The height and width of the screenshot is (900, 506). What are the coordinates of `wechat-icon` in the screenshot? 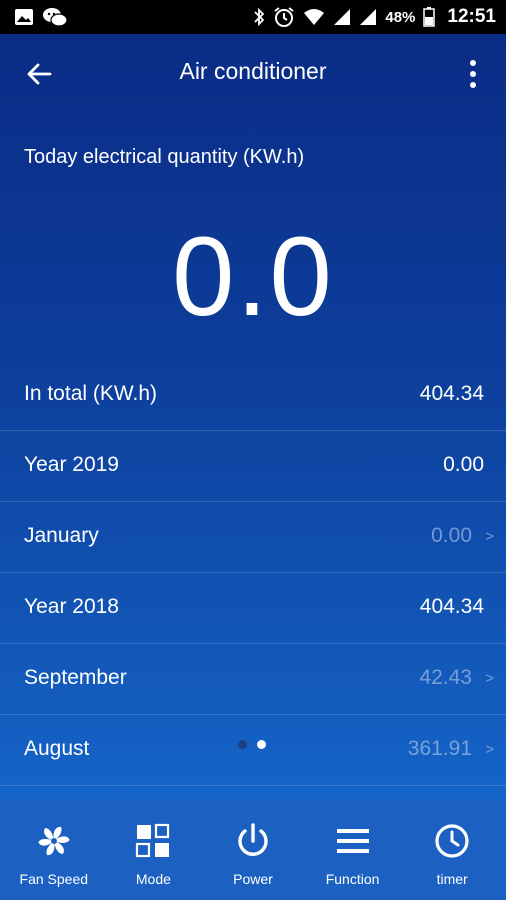 It's located at (55, 17).